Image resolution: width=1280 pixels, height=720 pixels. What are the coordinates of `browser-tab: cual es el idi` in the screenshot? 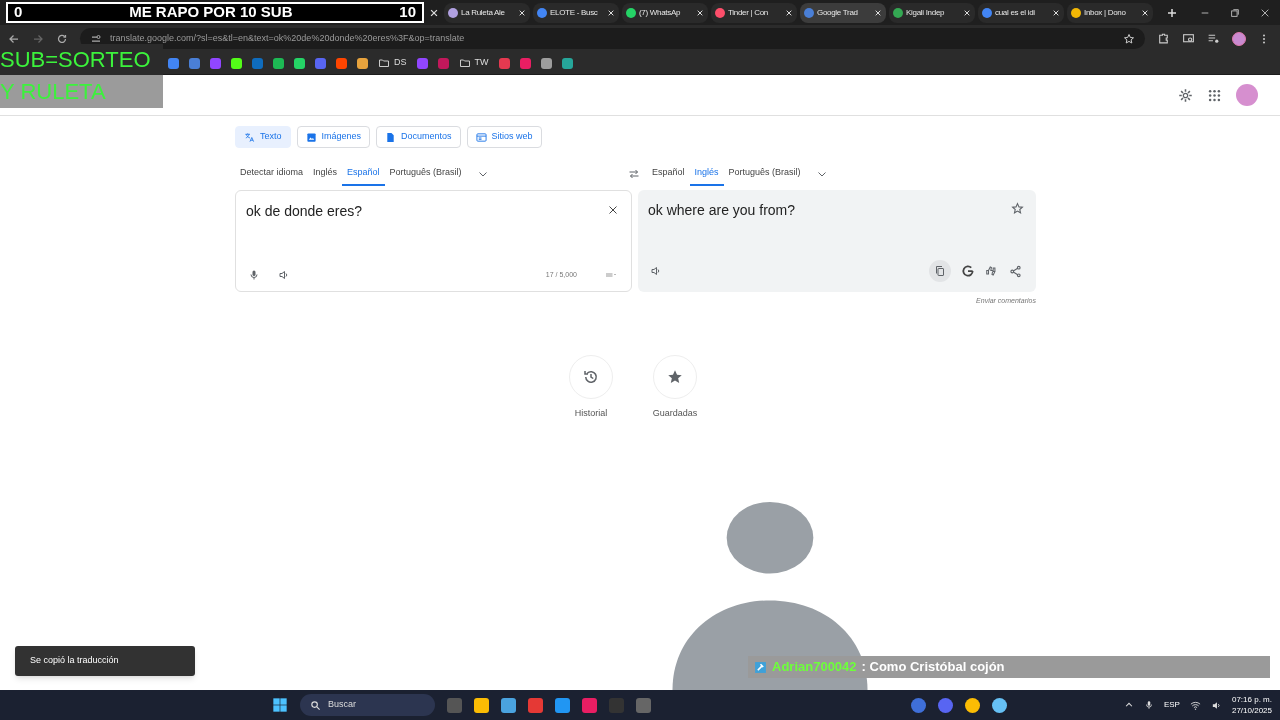 It's located at (1021, 12).